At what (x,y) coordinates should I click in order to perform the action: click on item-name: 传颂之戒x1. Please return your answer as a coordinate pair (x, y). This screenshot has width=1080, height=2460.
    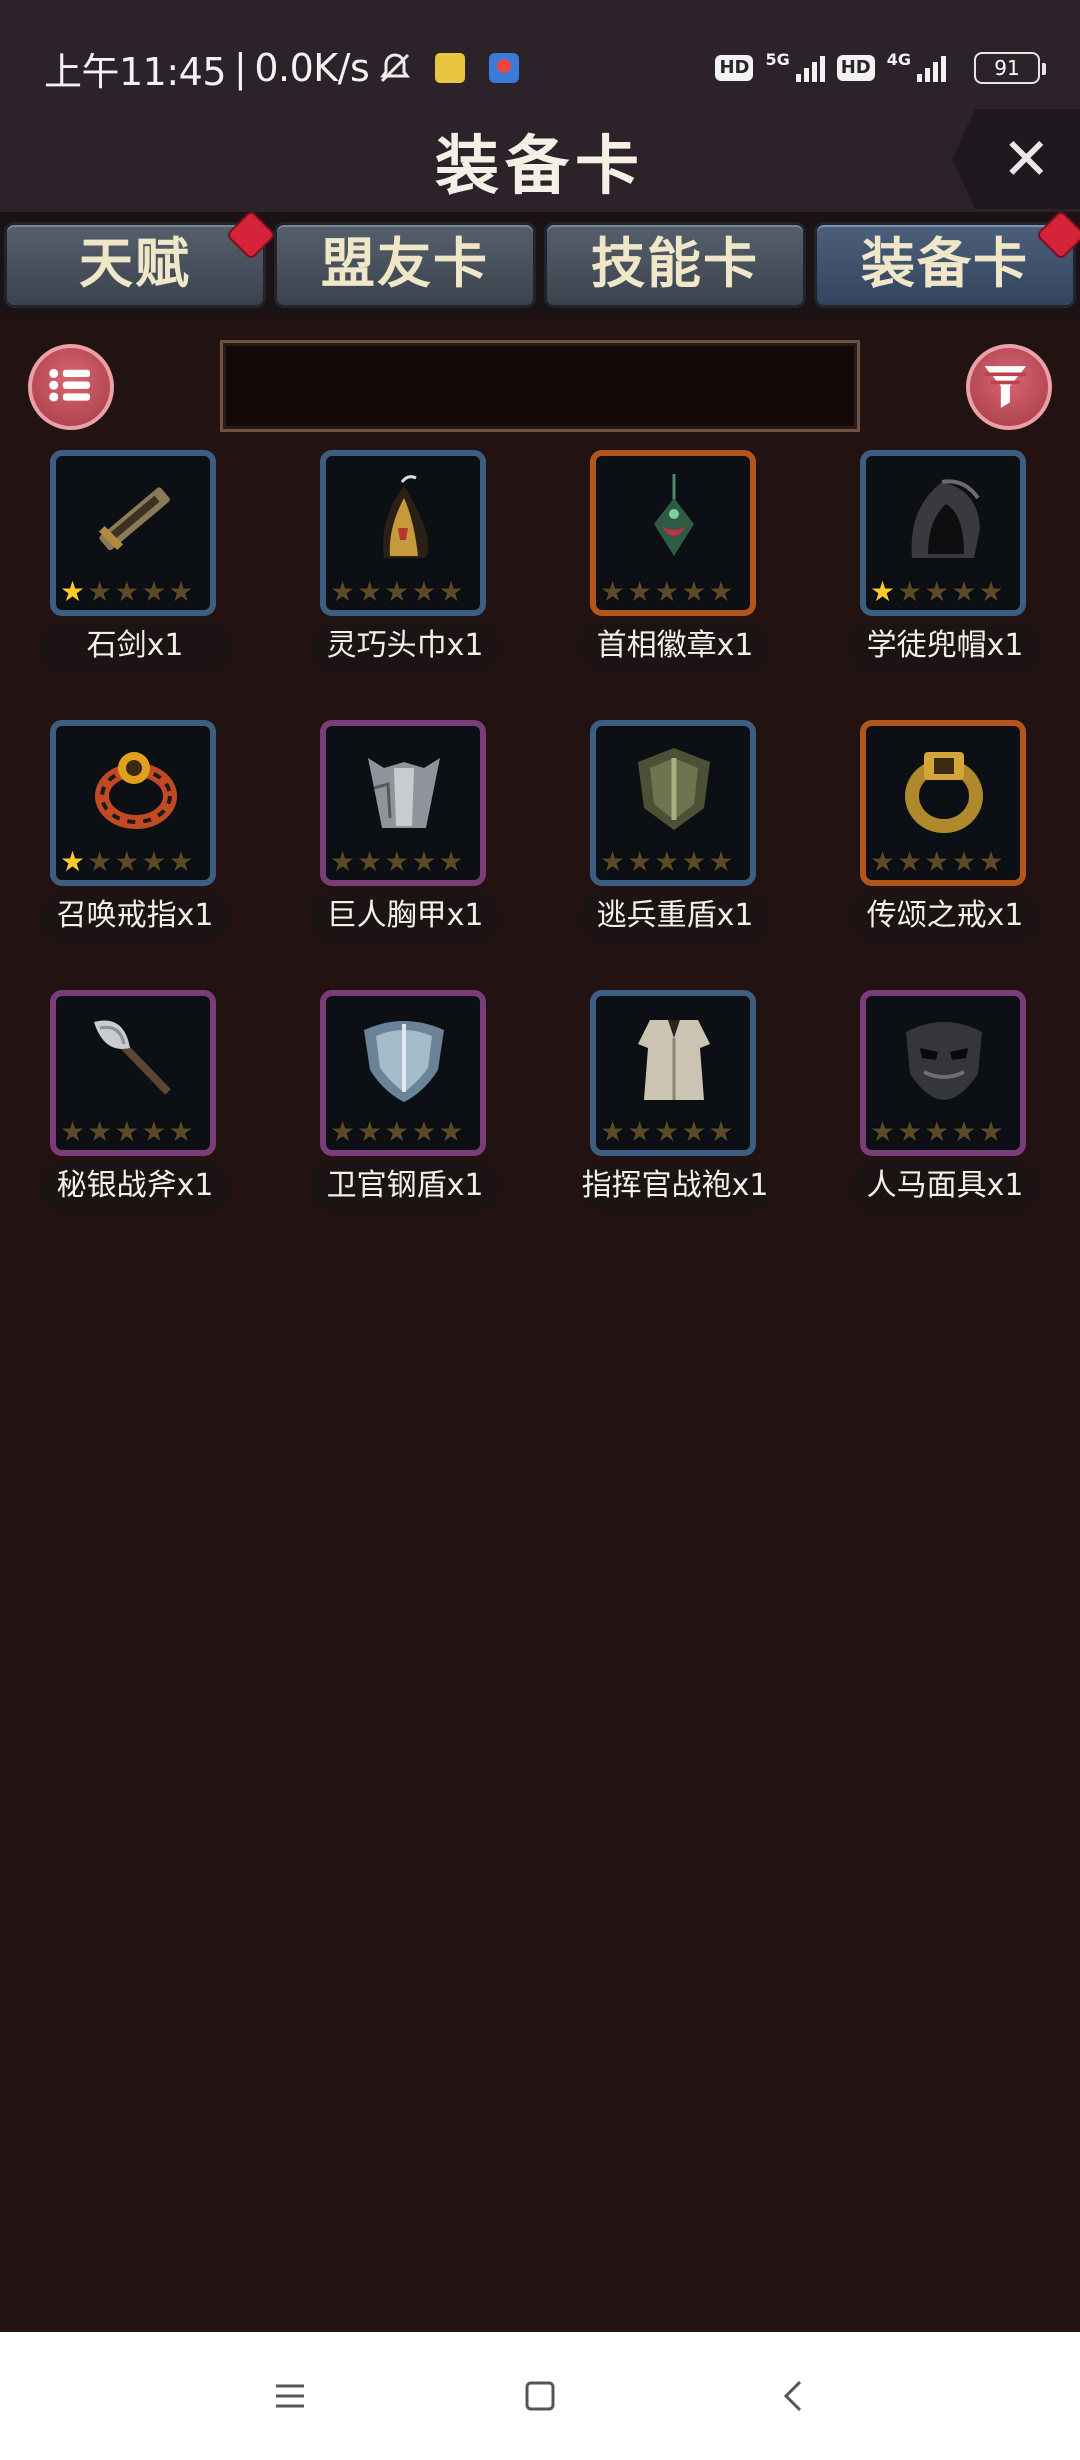
    Looking at the image, I should click on (945, 915).